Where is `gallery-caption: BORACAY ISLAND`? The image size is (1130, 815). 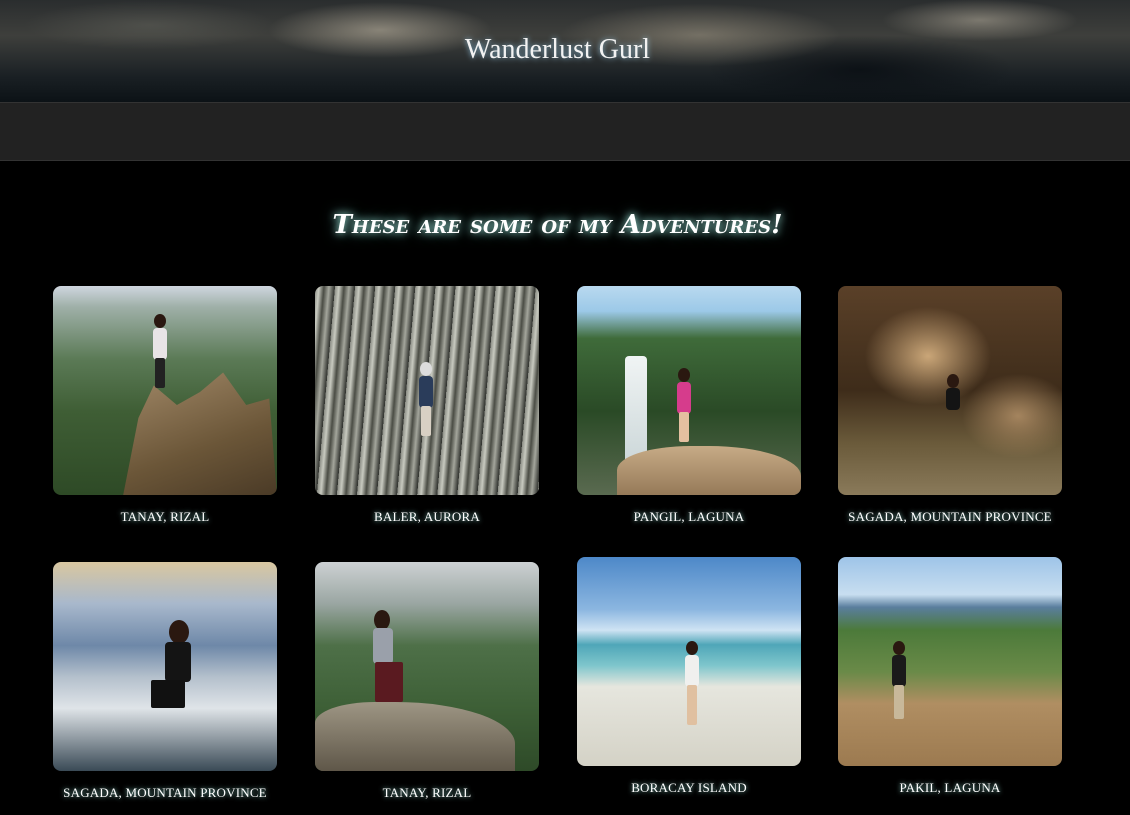
gallery-caption: BORACAY ISLAND is located at coordinates (689, 787).